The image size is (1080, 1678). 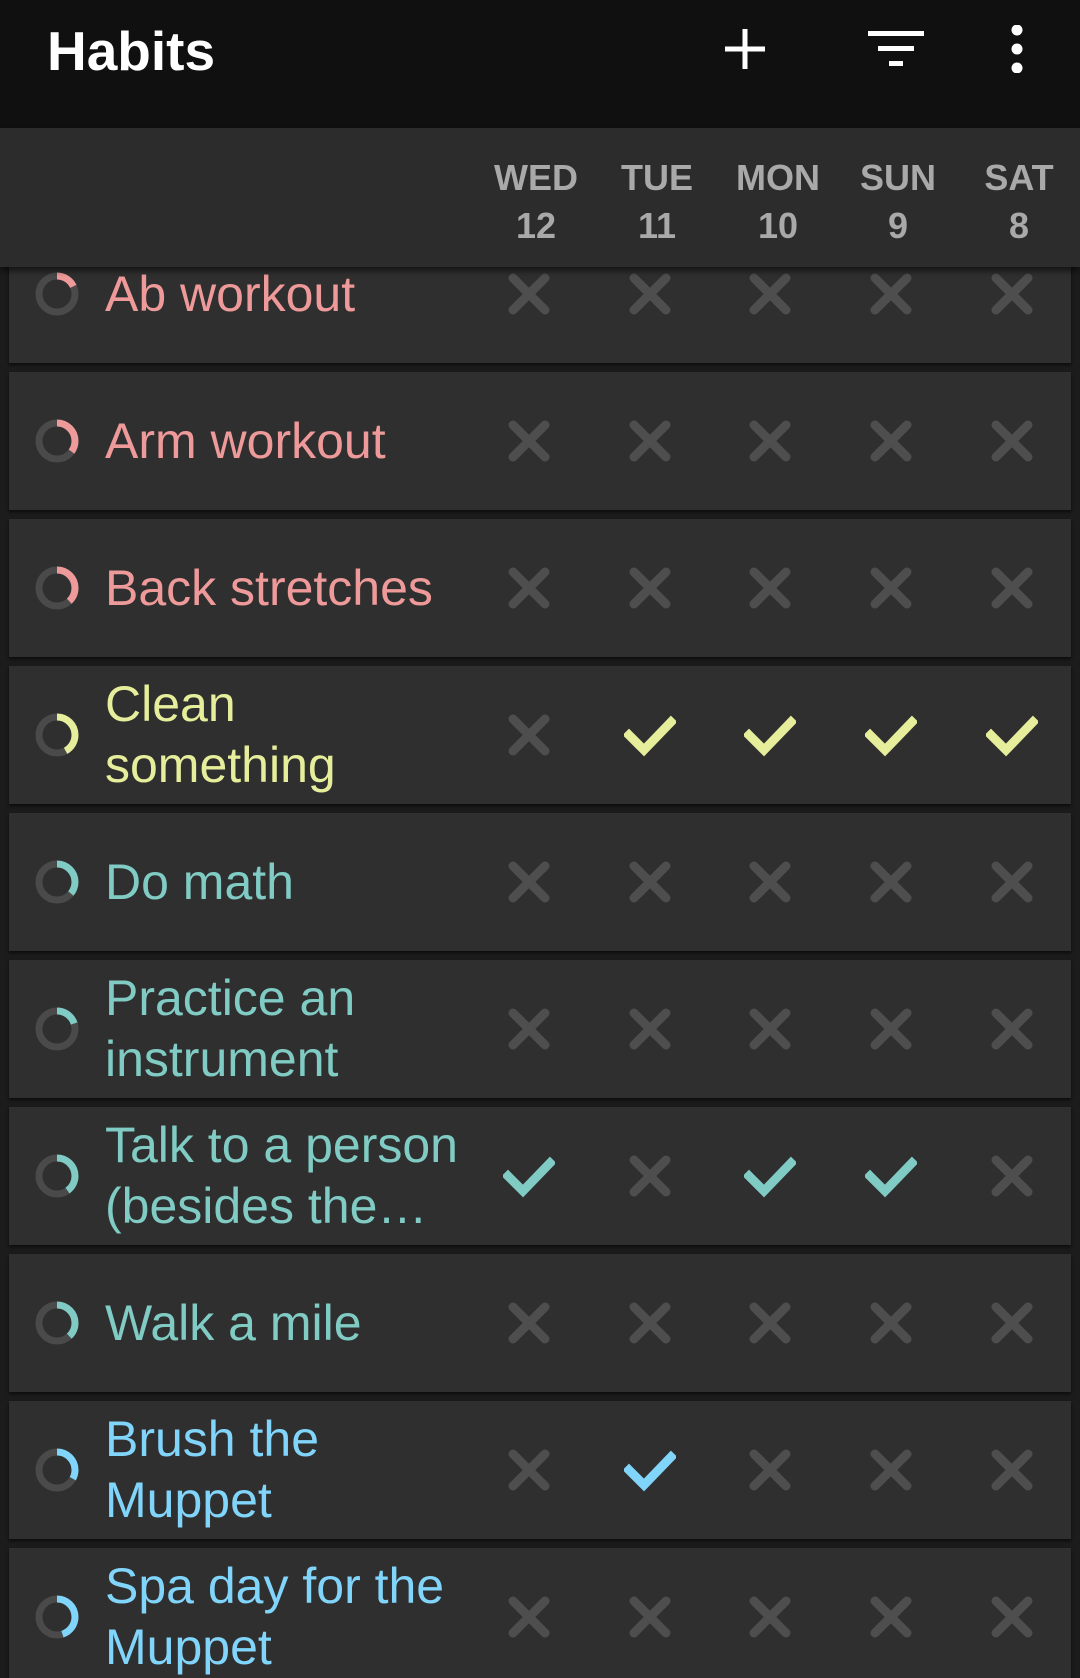 I want to click on habit-name-text: Walk a mile, so click(x=233, y=1322).